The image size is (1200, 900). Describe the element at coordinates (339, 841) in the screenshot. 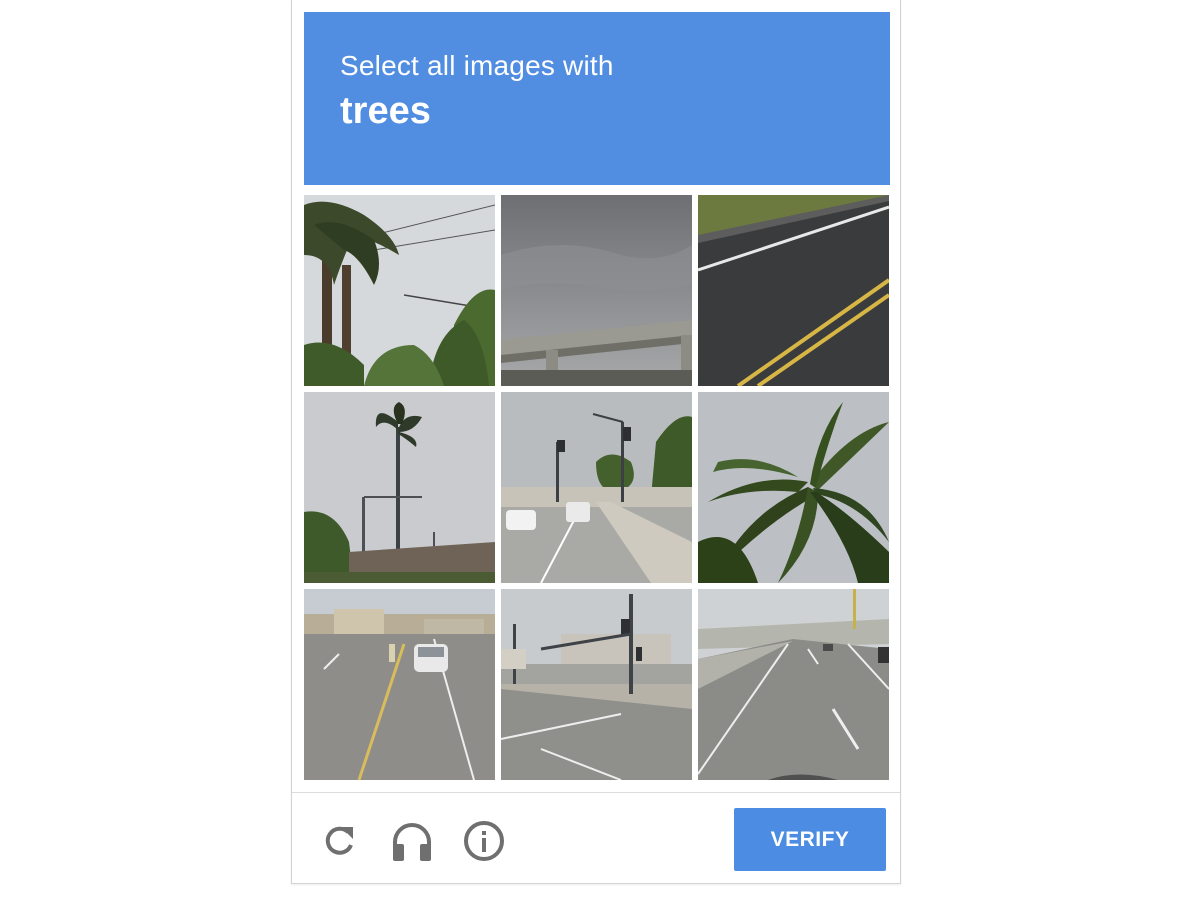

I see `reload-icon` at that location.